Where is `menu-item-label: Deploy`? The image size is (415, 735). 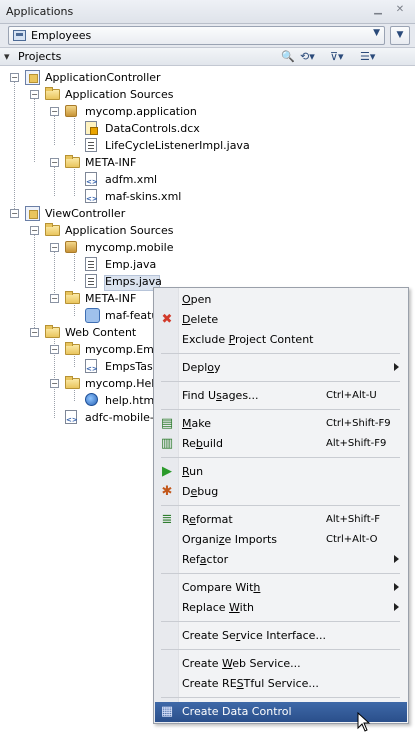 menu-item-label: Deploy is located at coordinates (201, 367).